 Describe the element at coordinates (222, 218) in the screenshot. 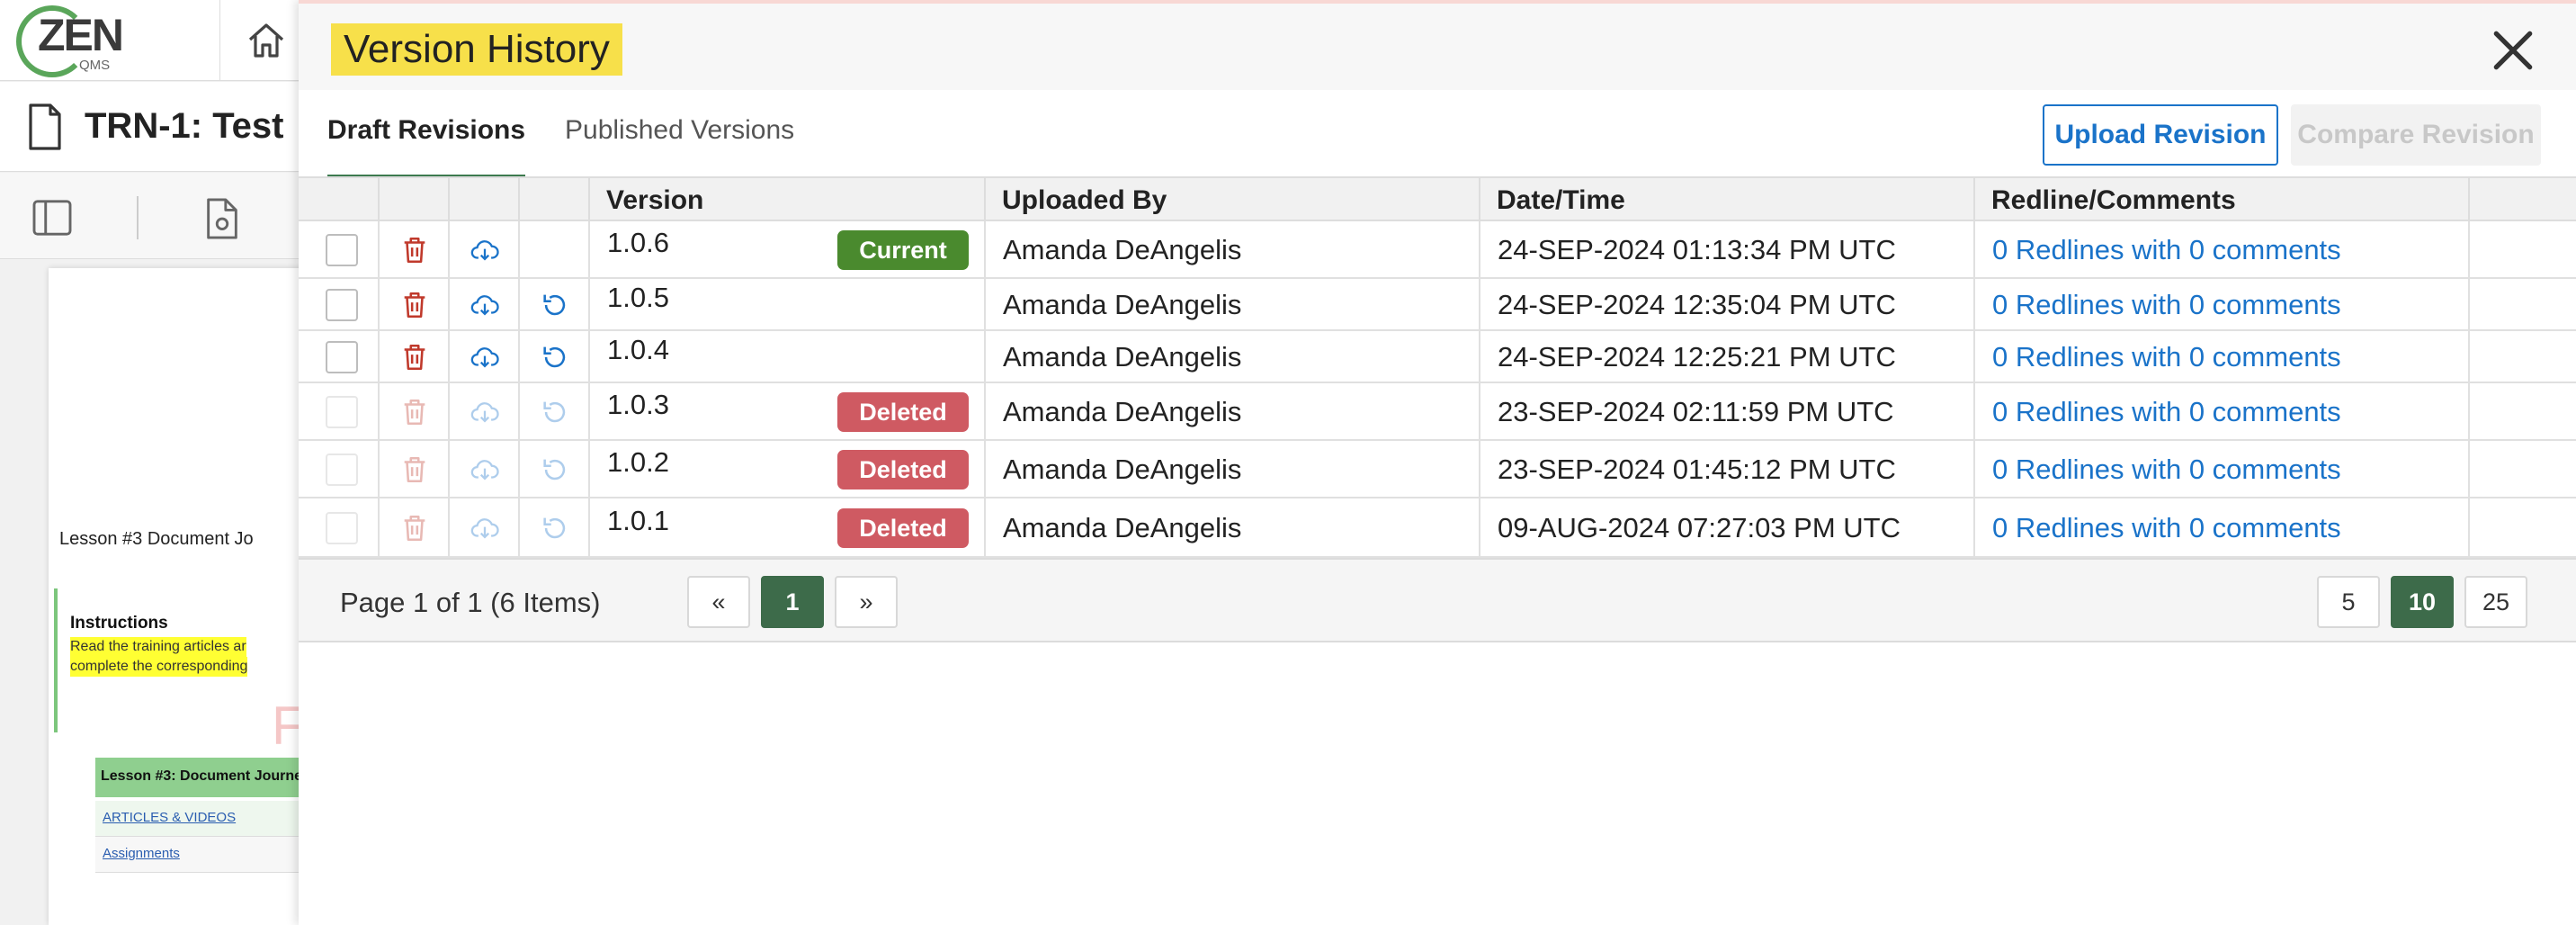

I see `document-settings-icon` at that location.